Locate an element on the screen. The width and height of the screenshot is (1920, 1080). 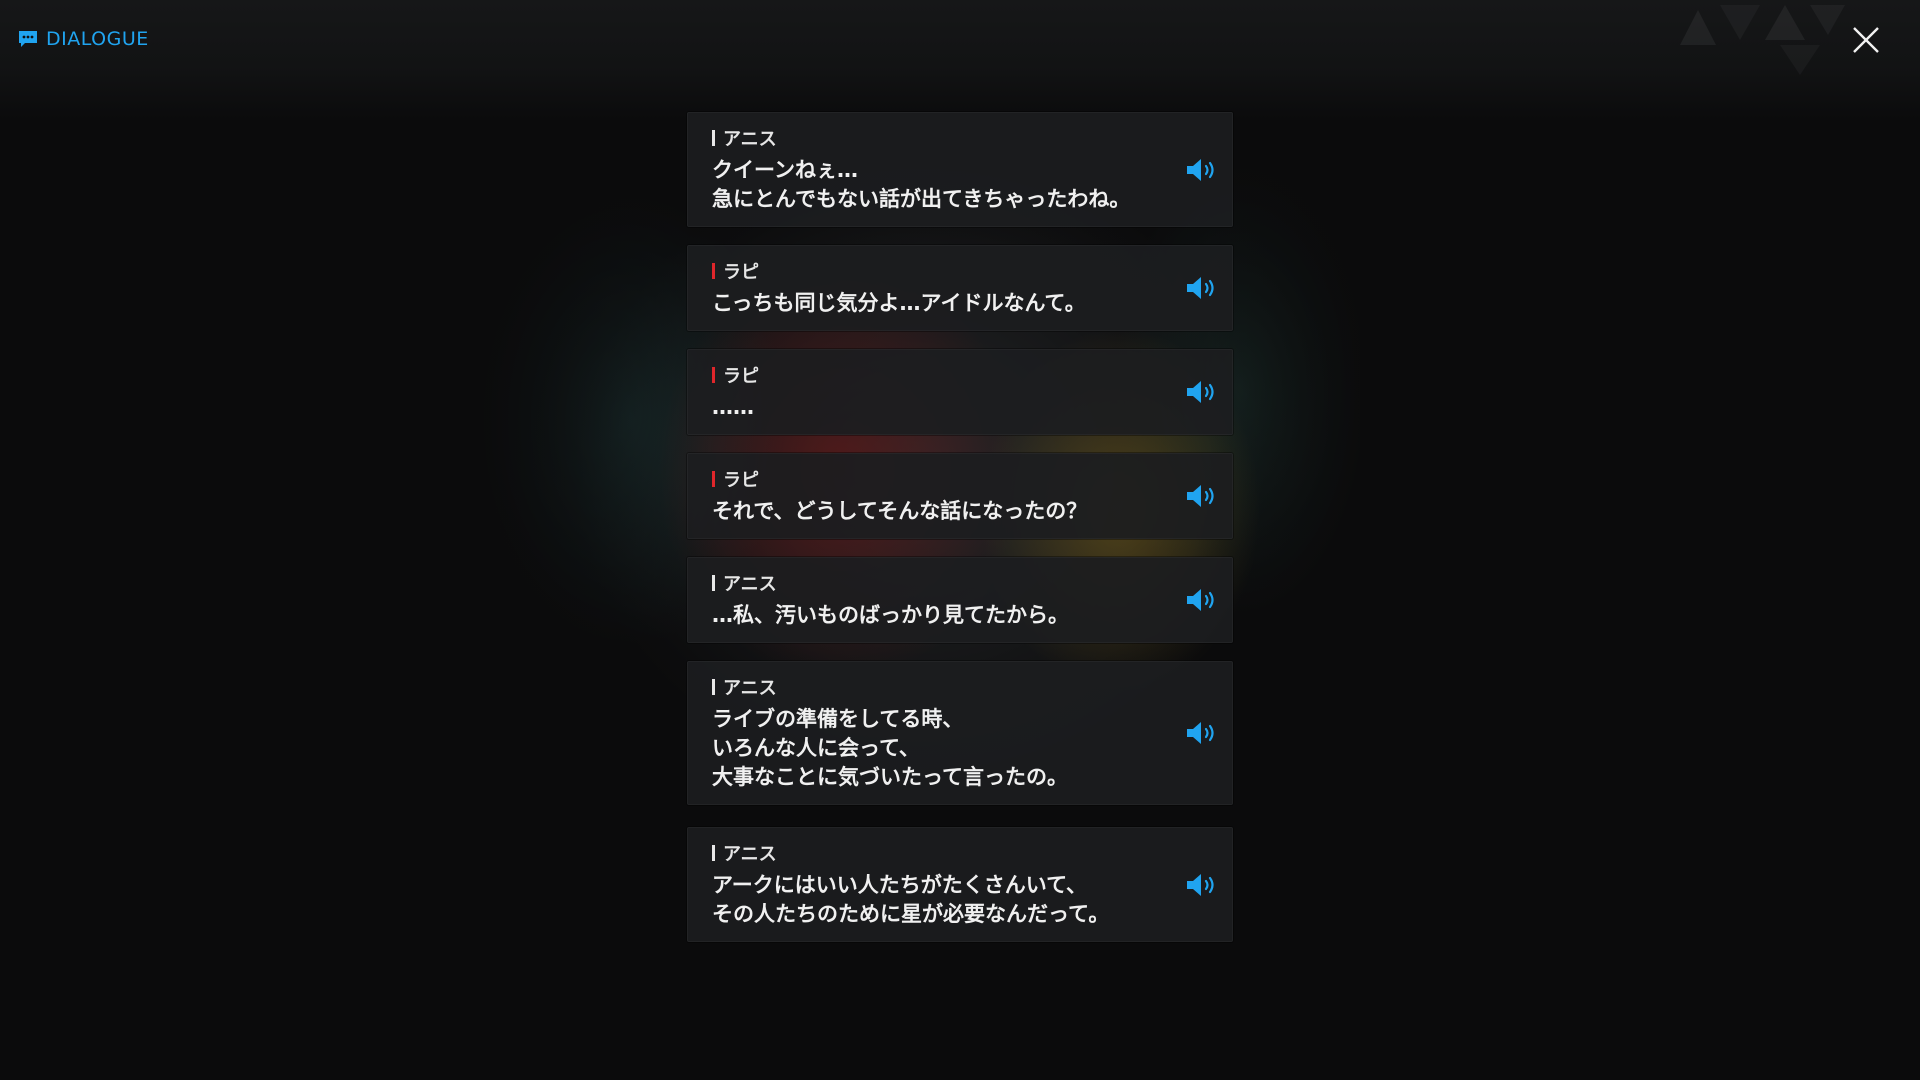
header-title: DIALOGUE is located at coordinates (97, 39).